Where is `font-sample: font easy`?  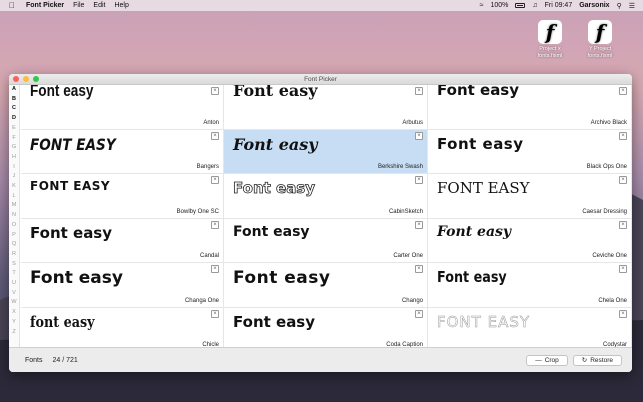 font-sample: font easy is located at coordinates (62, 321).